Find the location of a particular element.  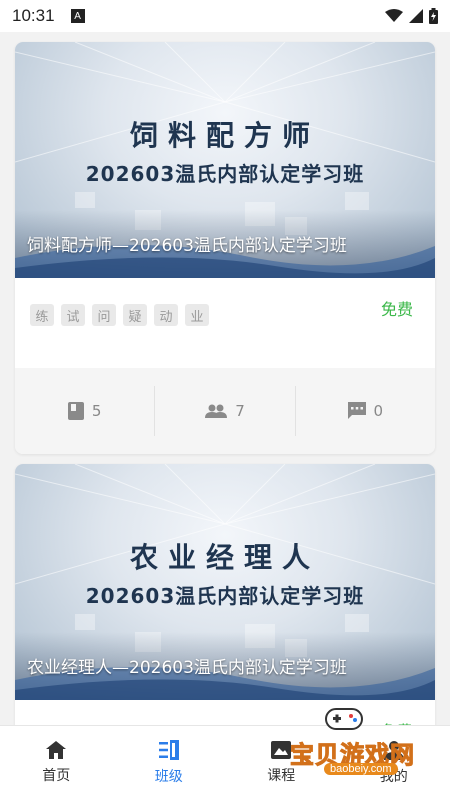

tab-profile: 我的 is located at coordinates (394, 763).